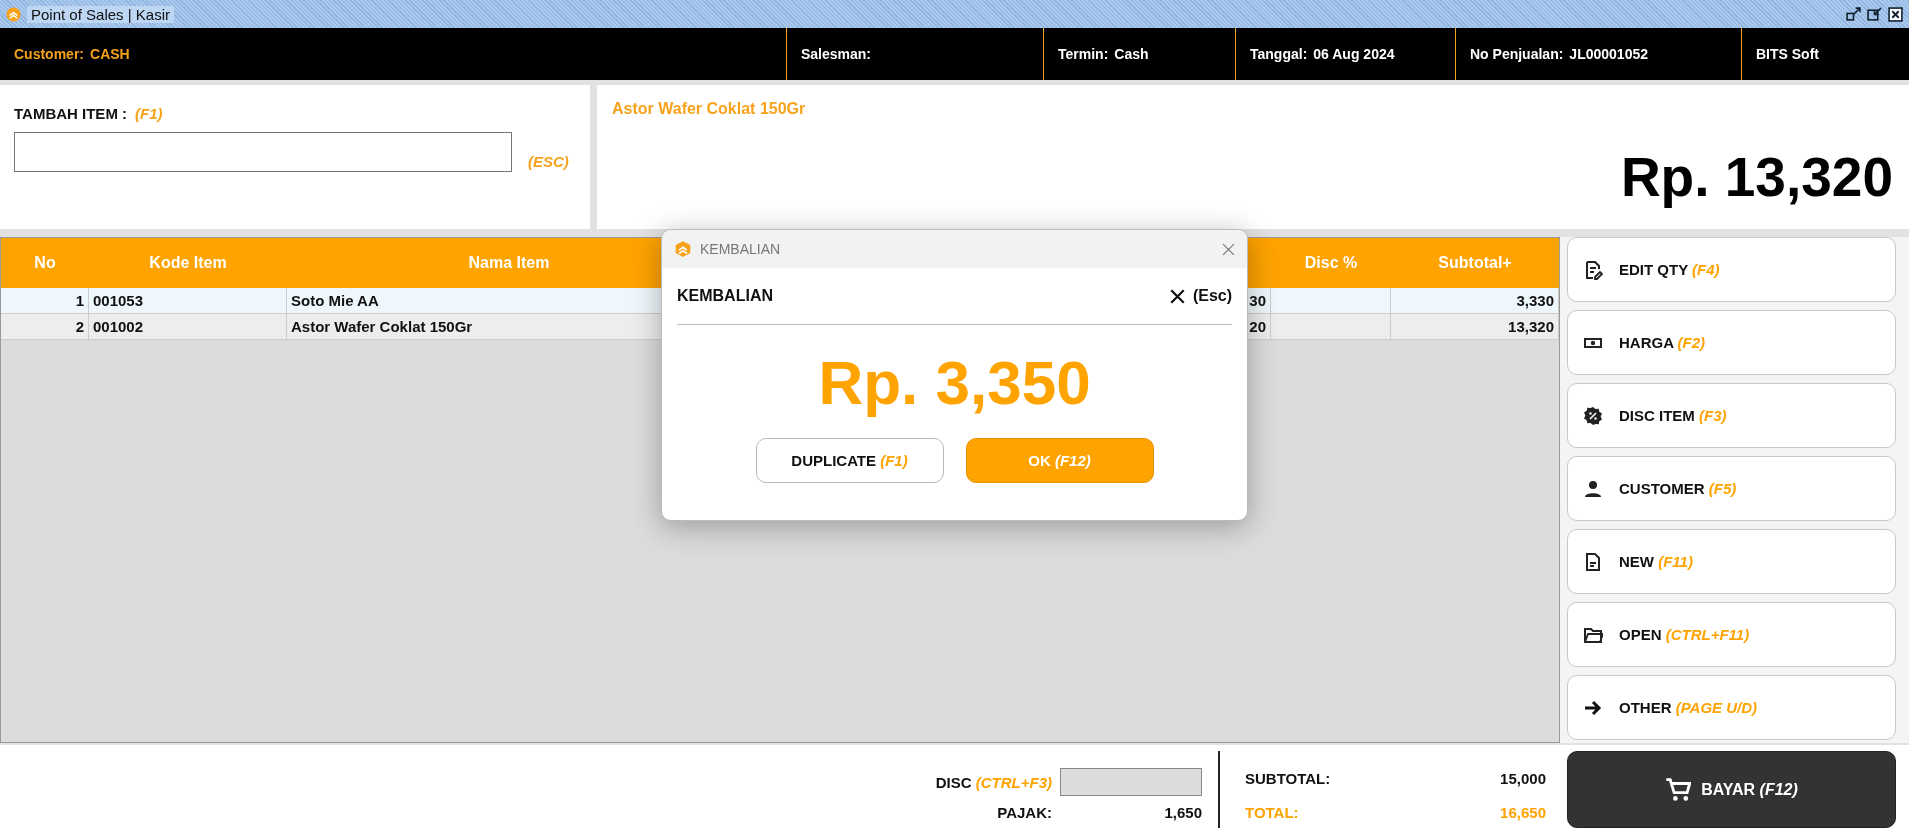 This screenshot has width=1909, height=834. What do you see at coordinates (110, 54) in the screenshot?
I see `header-value: CASH` at bounding box center [110, 54].